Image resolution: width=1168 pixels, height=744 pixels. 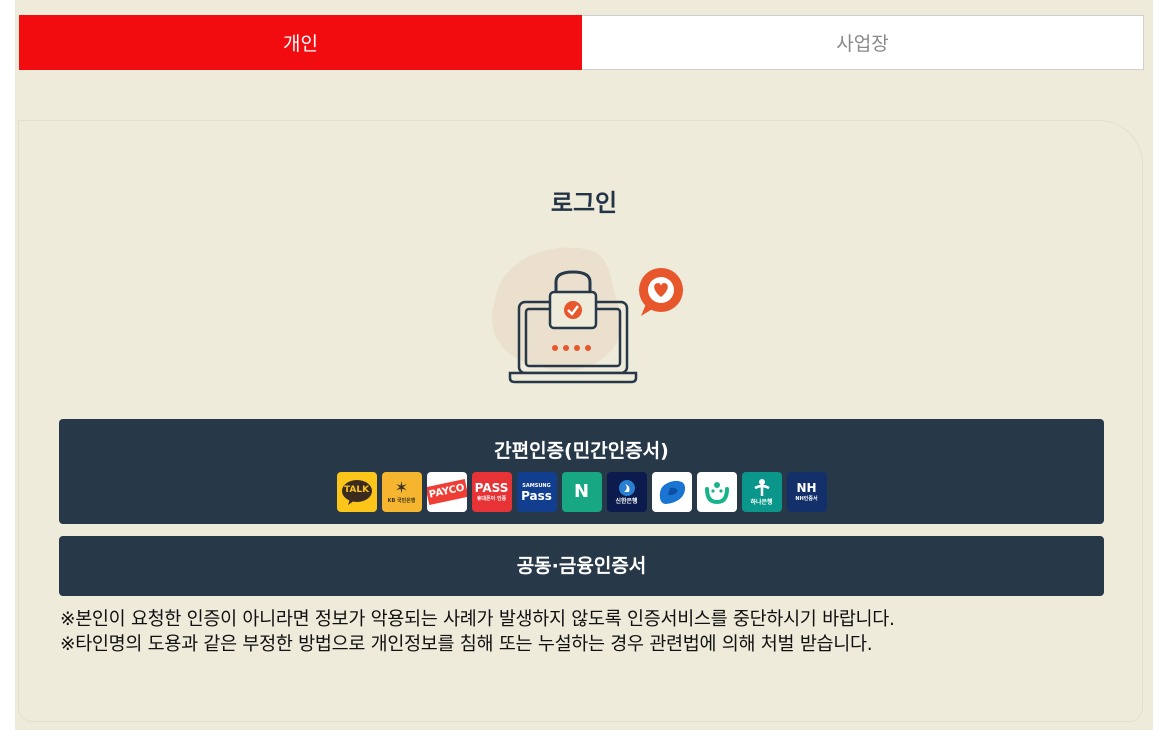 I want to click on hana-logo-icon, so click(x=761, y=487).